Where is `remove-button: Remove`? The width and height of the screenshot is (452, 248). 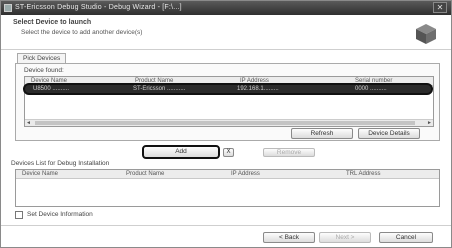
remove-button: Remove is located at coordinates (289, 152).